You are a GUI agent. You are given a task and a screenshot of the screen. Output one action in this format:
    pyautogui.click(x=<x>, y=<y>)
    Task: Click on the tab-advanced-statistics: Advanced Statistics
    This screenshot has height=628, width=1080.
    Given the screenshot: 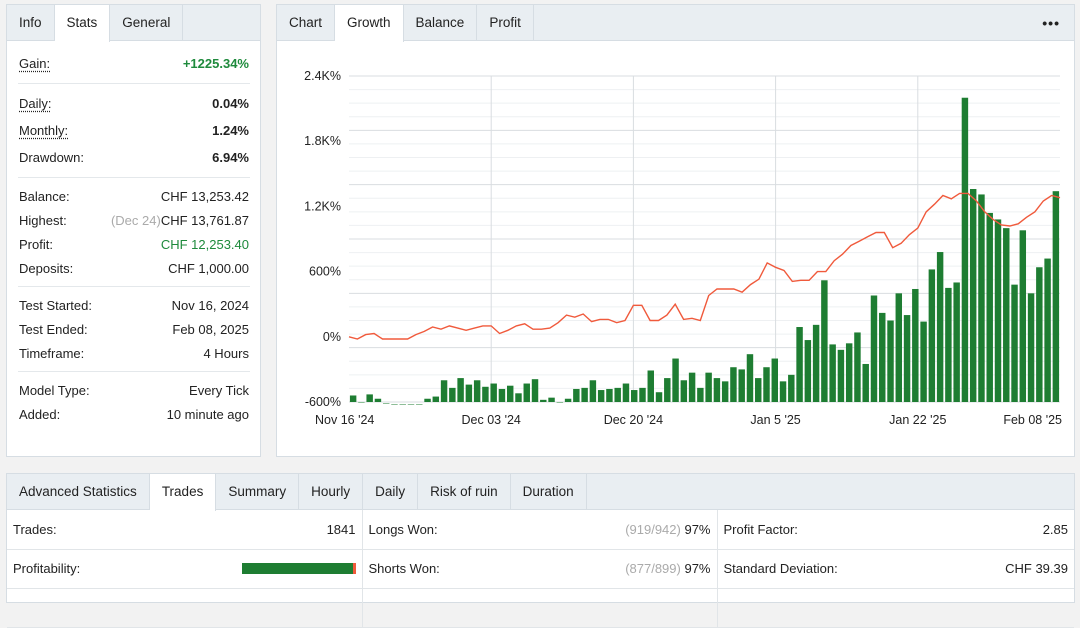 What is the action you would take?
    pyautogui.click(x=78, y=491)
    